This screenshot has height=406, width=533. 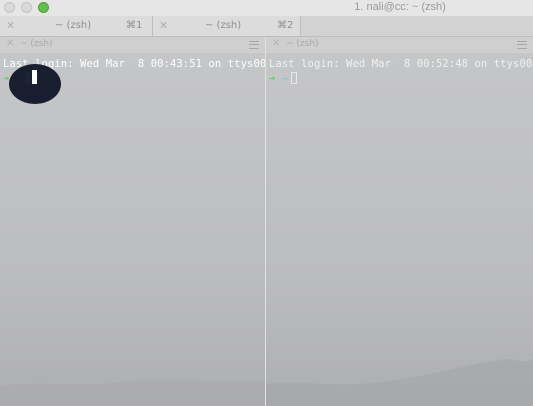 What do you see at coordinates (9, 7) in the screenshot?
I see `close-window-button` at bounding box center [9, 7].